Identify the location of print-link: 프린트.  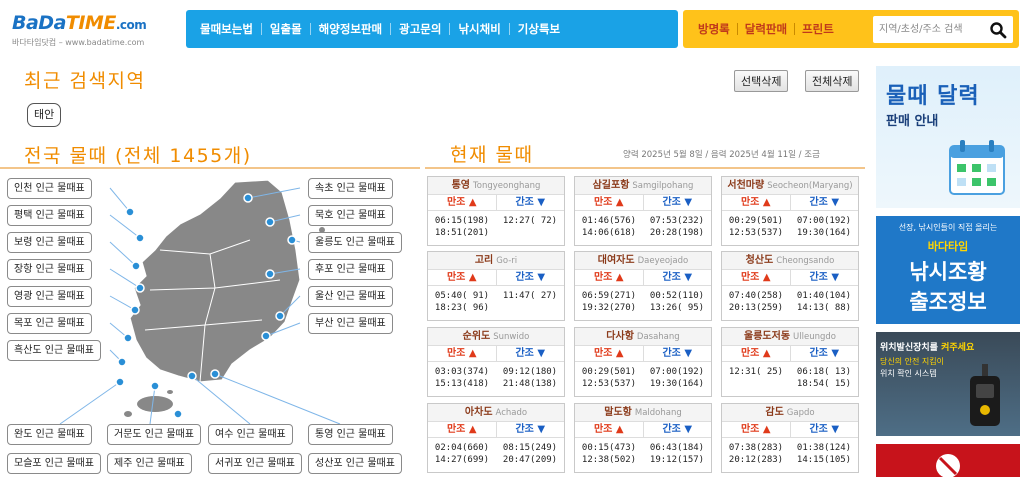
(818, 29).